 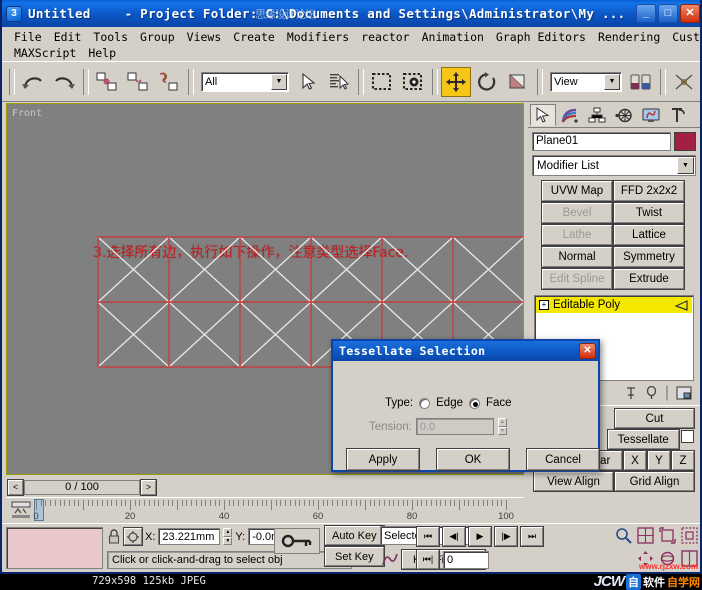 What do you see at coordinates (684, 82) in the screenshot?
I see `mirror-icon` at bounding box center [684, 82].